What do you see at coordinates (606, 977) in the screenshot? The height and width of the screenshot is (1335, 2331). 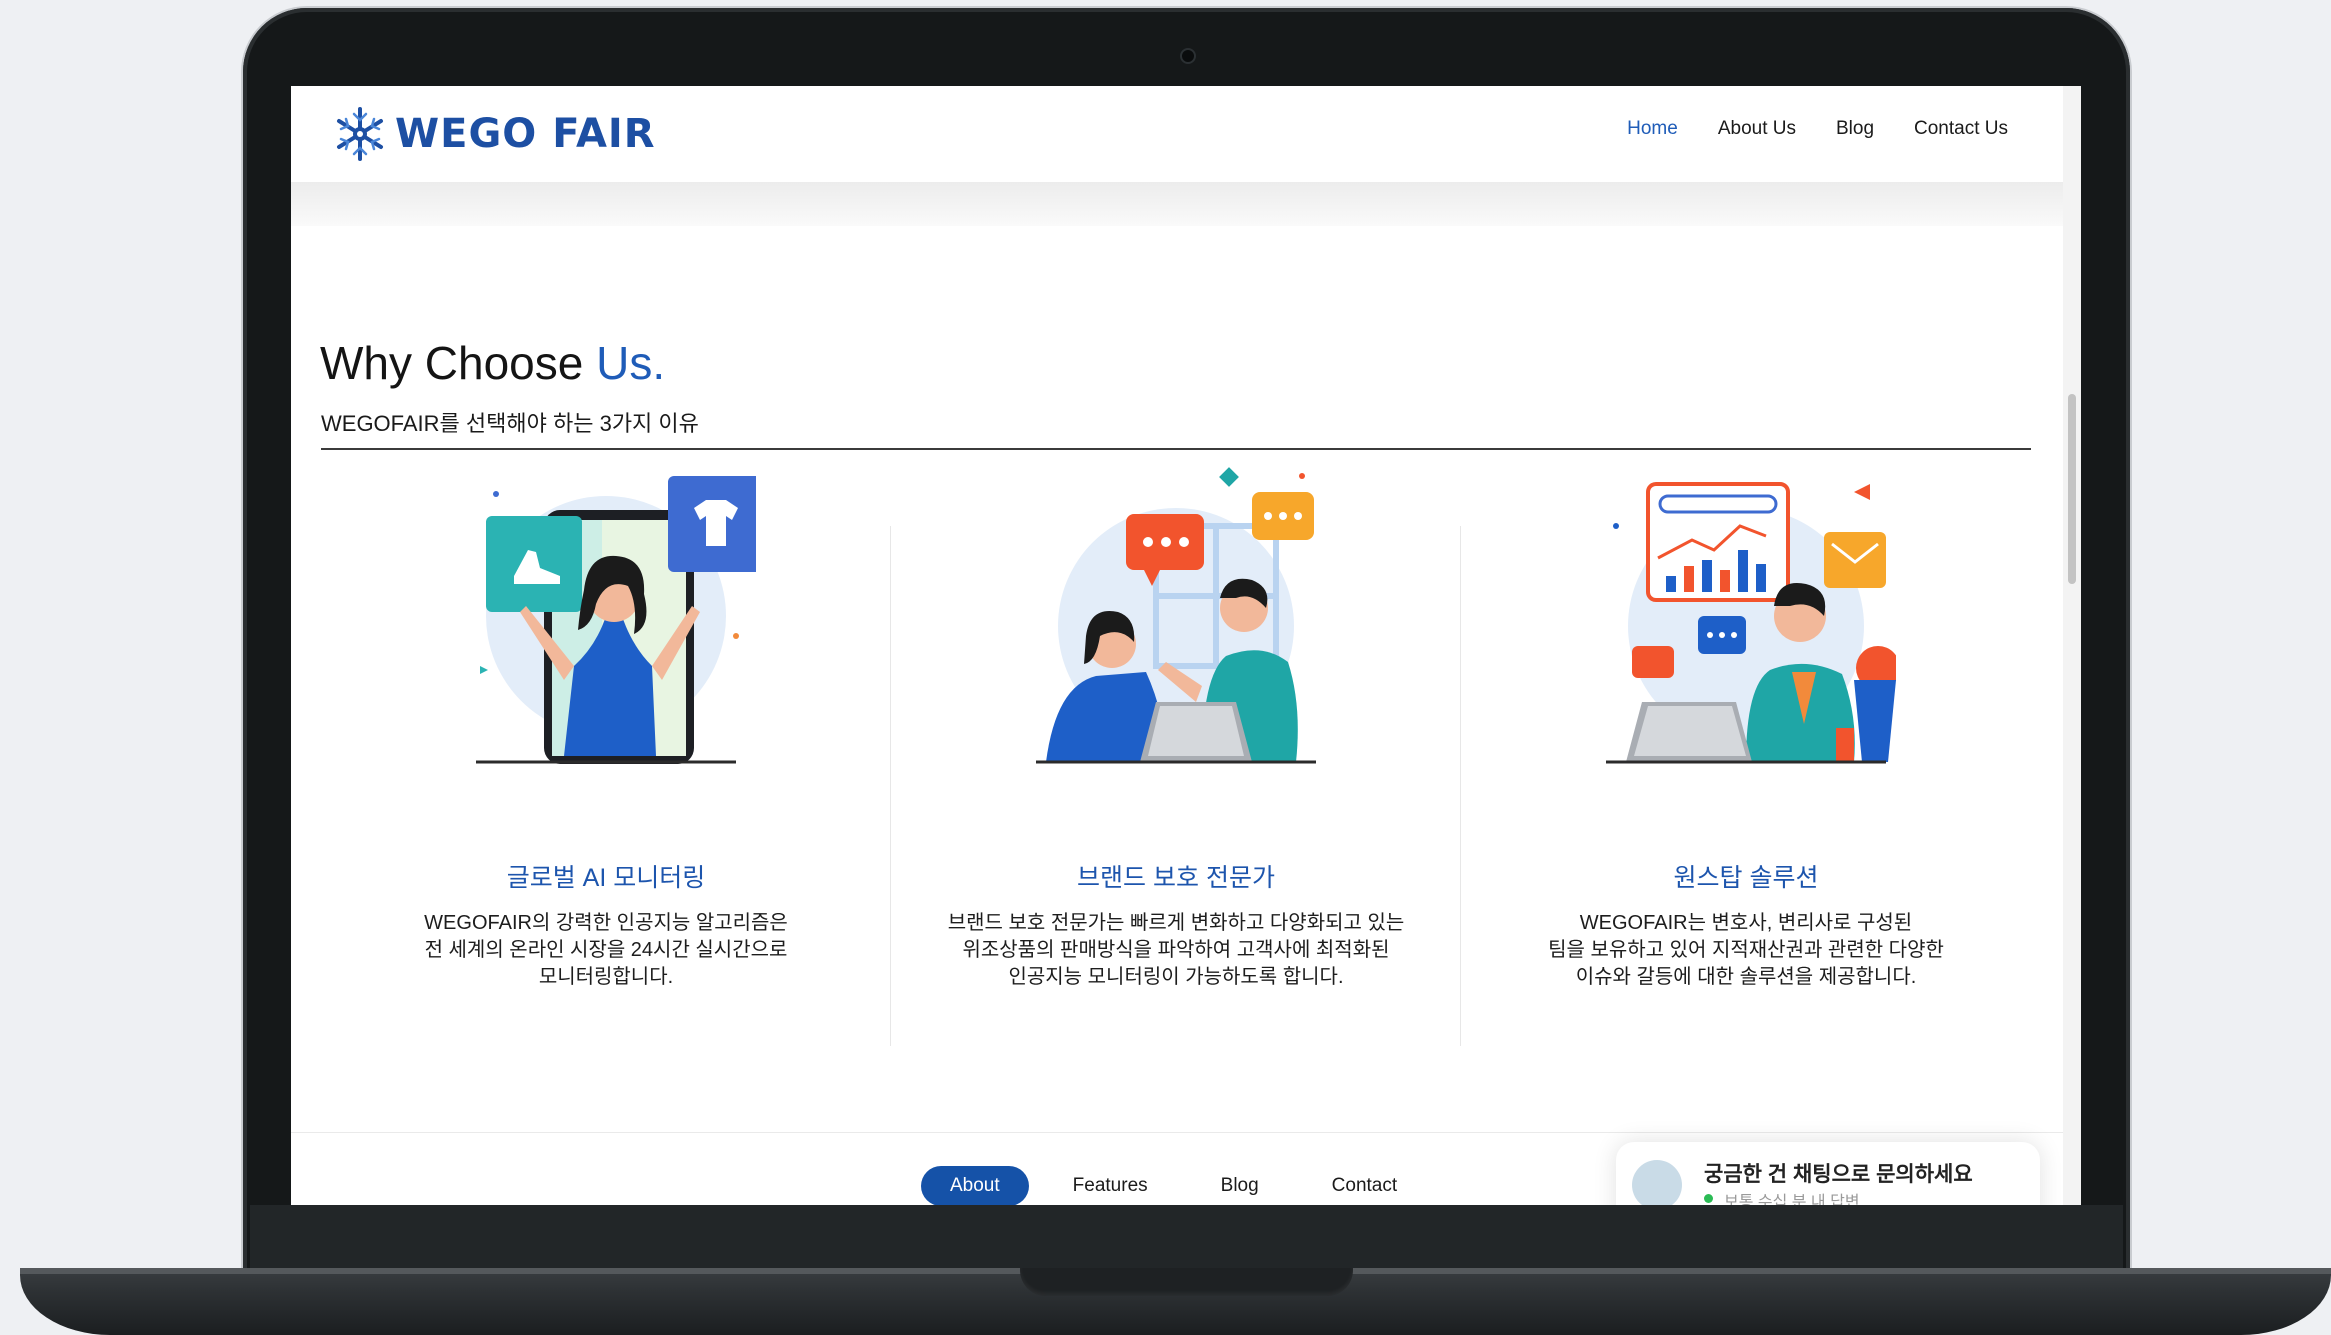 I see `feature-description-line: 모니터링합니다.` at bounding box center [606, 977].